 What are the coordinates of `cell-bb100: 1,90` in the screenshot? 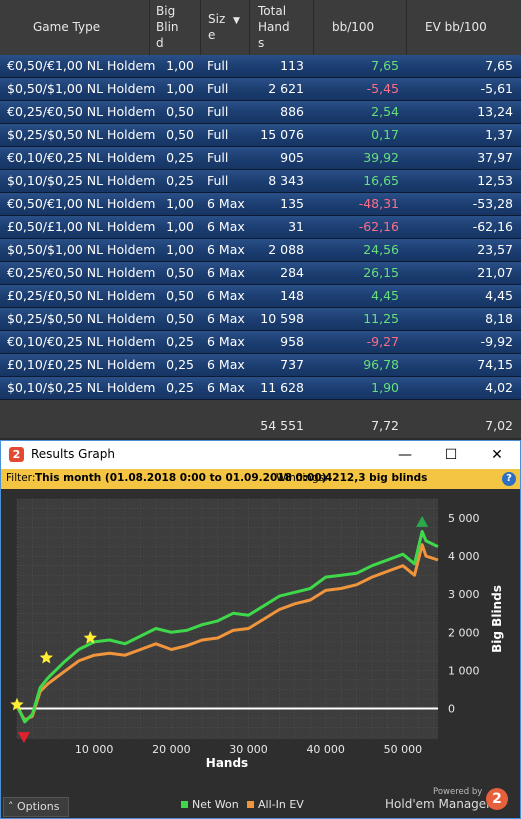 It's located at (385, 387).